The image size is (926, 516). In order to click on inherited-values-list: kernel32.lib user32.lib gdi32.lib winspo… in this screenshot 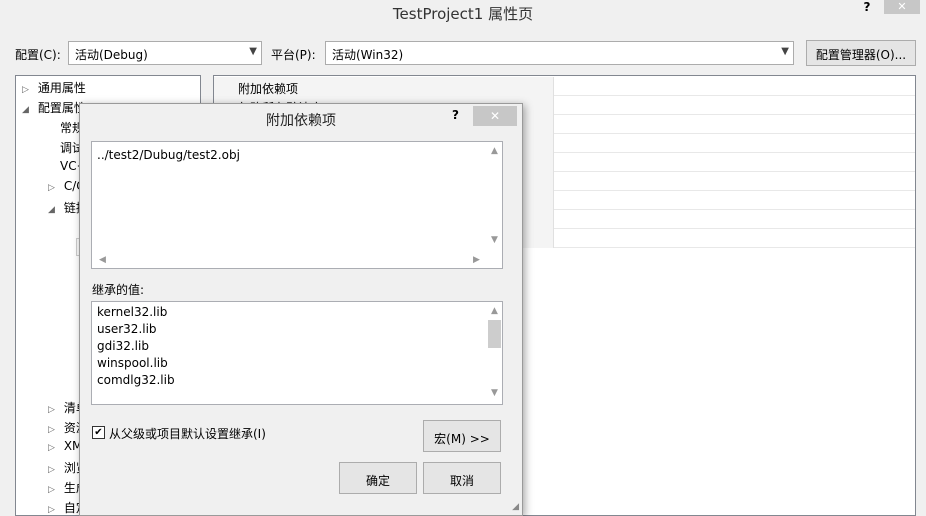, I will do `click(297, 353)`.